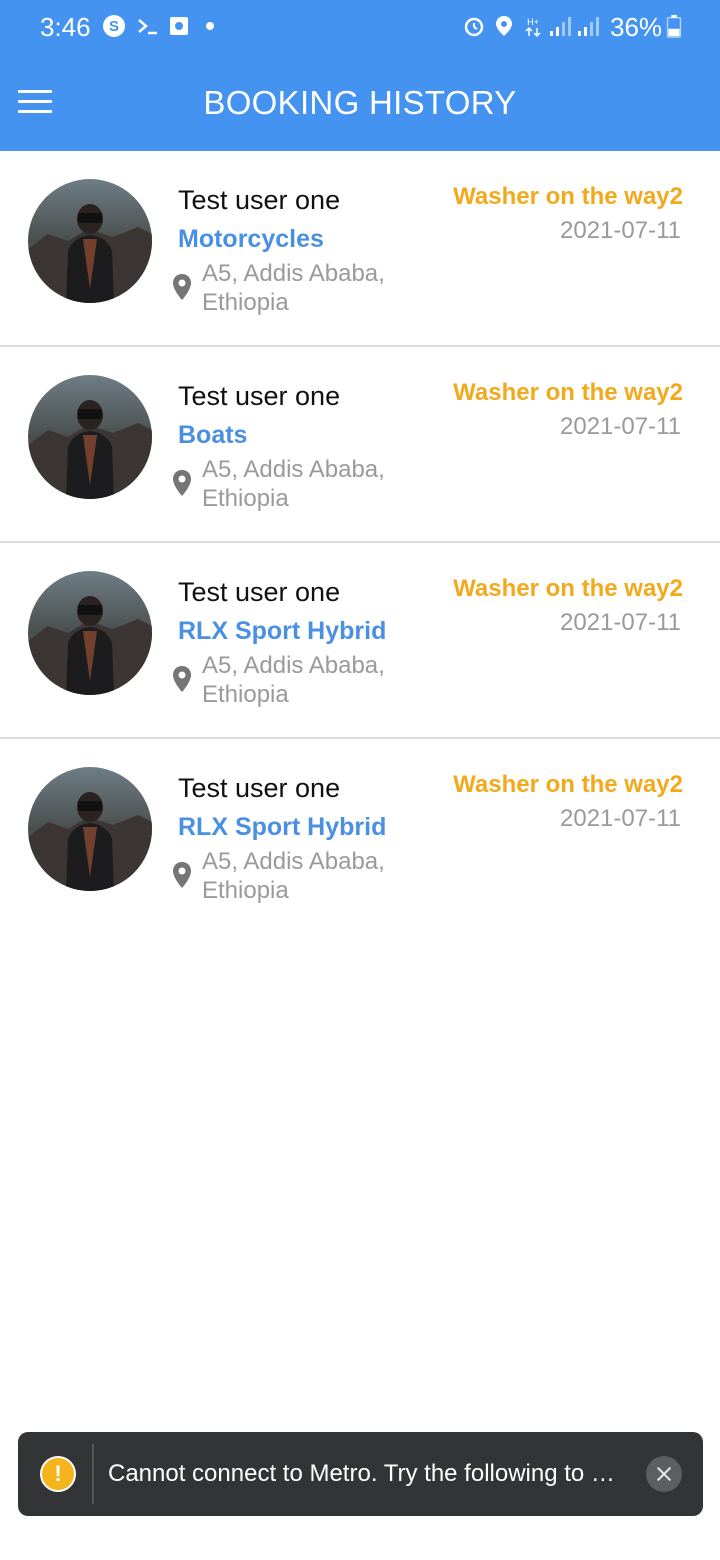 This screenshot has height=1560, width=720. Describe the element at coordinates (179, 26) in the screenshot. I see `screen-record-icon` at that location.